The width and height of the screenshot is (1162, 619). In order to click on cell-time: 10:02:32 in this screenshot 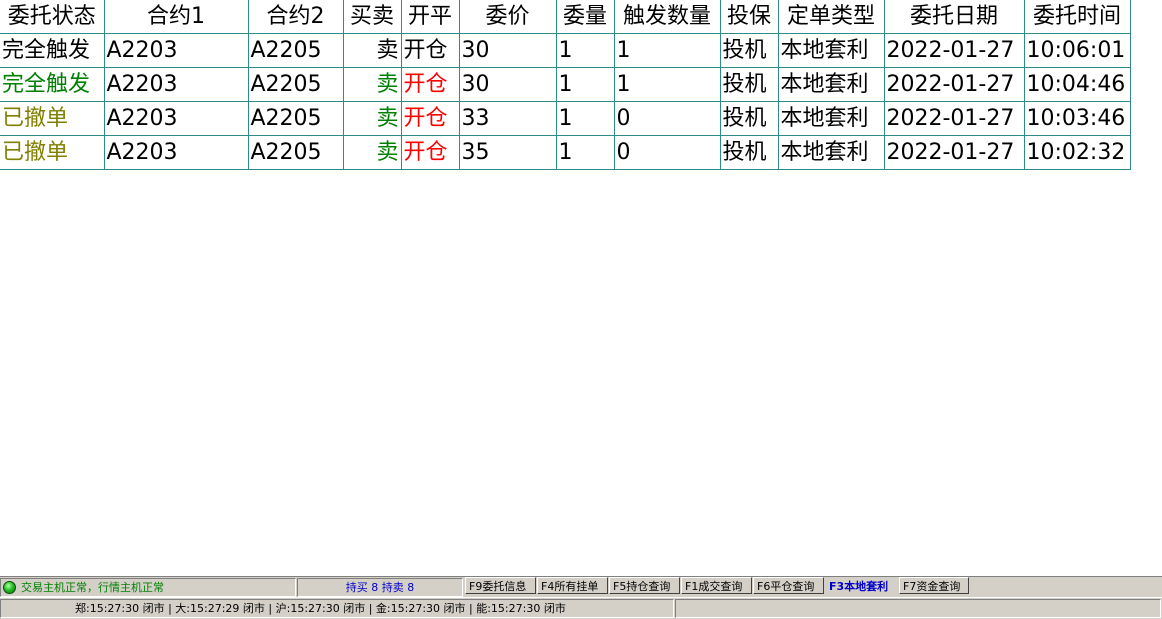, I will do `click(1077, 152)`.